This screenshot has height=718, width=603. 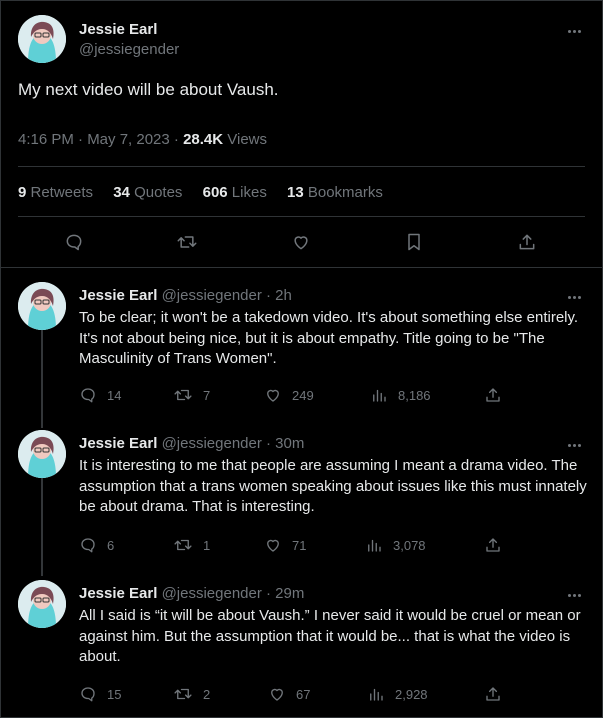 I want to click on author-handle-time: @jessiegender · 29m, so click(x=231, y=593).